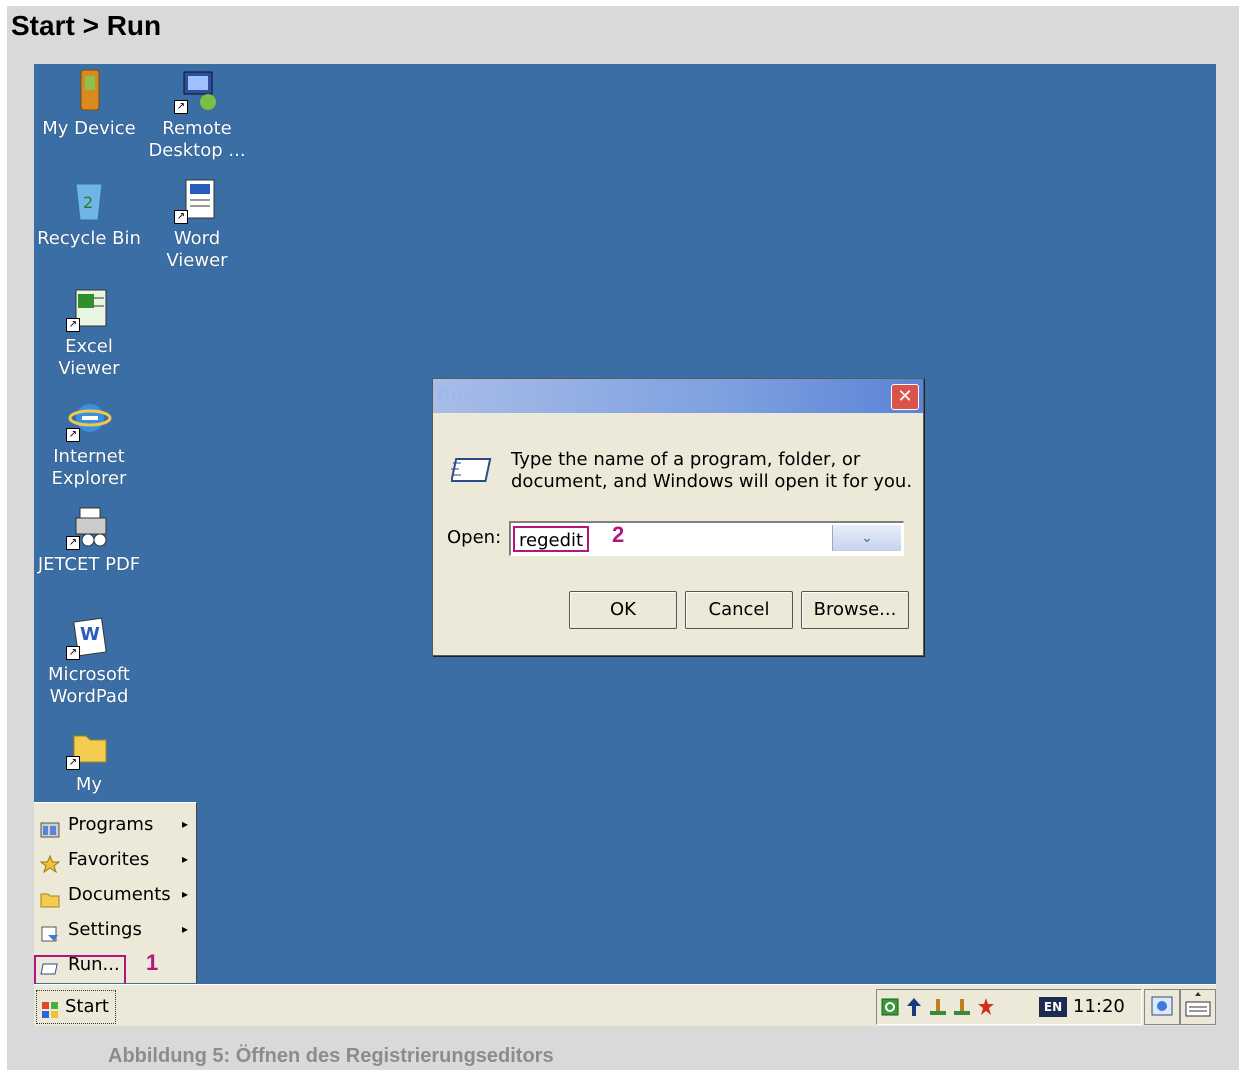 This screenshot has width=1239, height=1070. Describe the element at coordinates (474, 537) in the screenshot. I see `open-field-label: Open:` at that location.